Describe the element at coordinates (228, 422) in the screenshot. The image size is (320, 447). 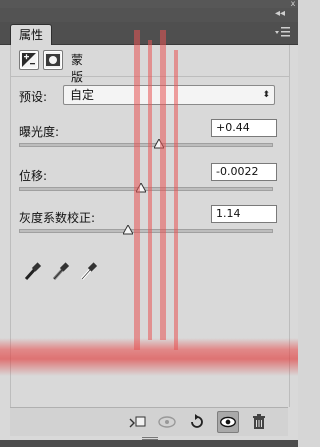
I see `visibility-eye-icon` at that location.